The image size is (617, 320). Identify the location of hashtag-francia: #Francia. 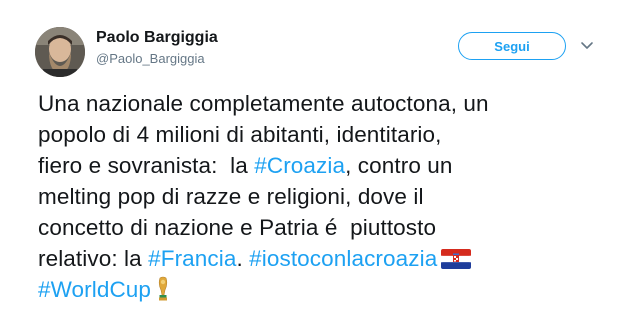
(192, 258).